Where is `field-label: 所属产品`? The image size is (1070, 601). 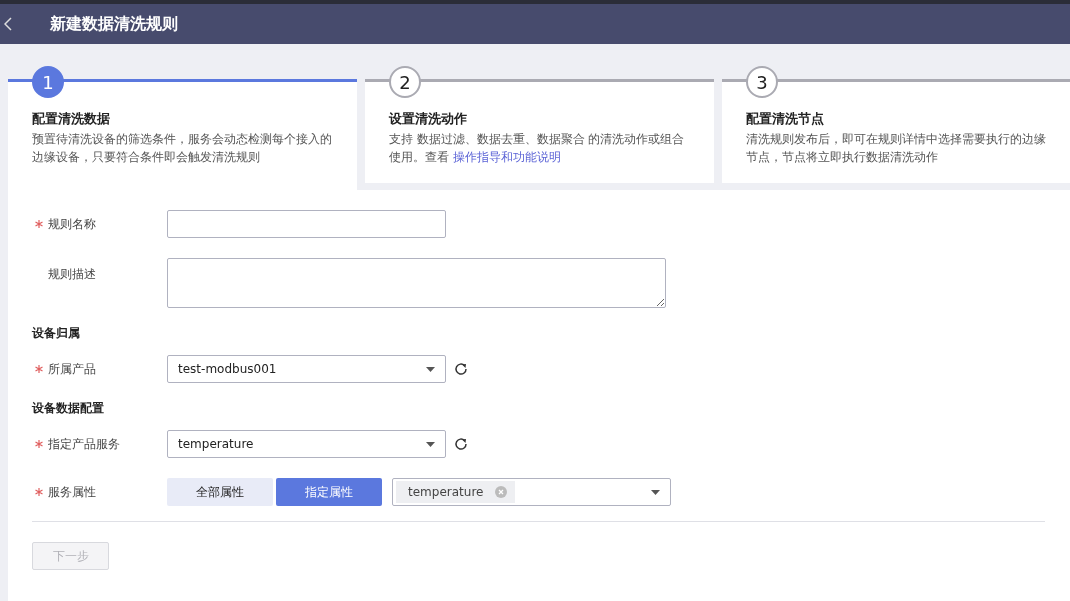 field-label: 所属产品 is located at coordinates (72, 369).